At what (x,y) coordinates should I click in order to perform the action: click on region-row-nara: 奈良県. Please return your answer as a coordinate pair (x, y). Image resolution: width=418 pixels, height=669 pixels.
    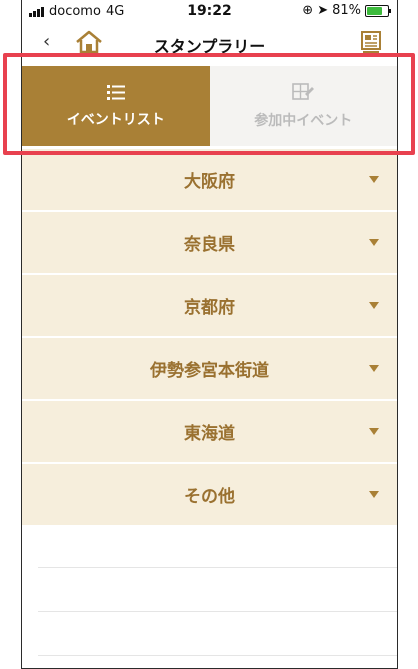
    Looking at the image, I should click on (209, 242).